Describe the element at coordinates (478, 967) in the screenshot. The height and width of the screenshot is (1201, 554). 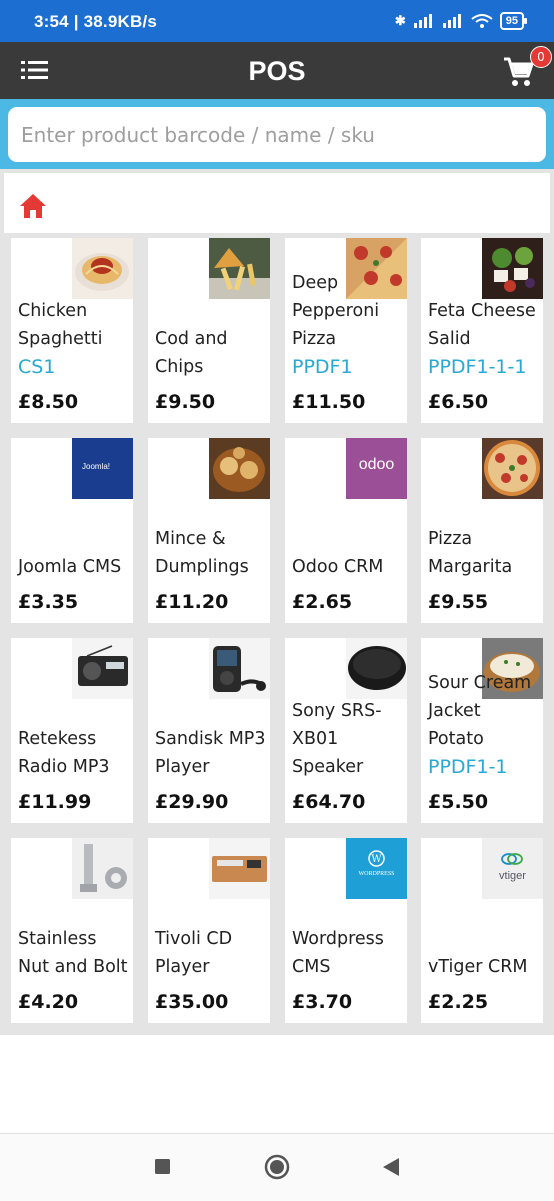
I see `product-name: vTiger CRM` at that location.